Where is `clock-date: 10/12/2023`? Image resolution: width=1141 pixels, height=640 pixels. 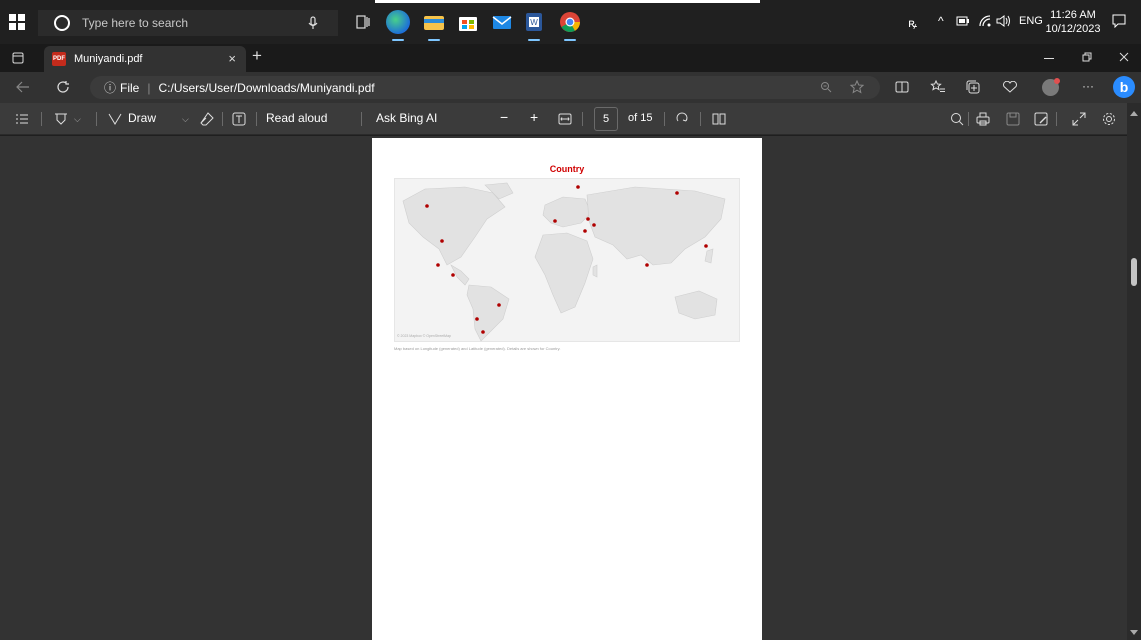 clock-date: 10/12/2023 is located at coordinates (1073, 29).